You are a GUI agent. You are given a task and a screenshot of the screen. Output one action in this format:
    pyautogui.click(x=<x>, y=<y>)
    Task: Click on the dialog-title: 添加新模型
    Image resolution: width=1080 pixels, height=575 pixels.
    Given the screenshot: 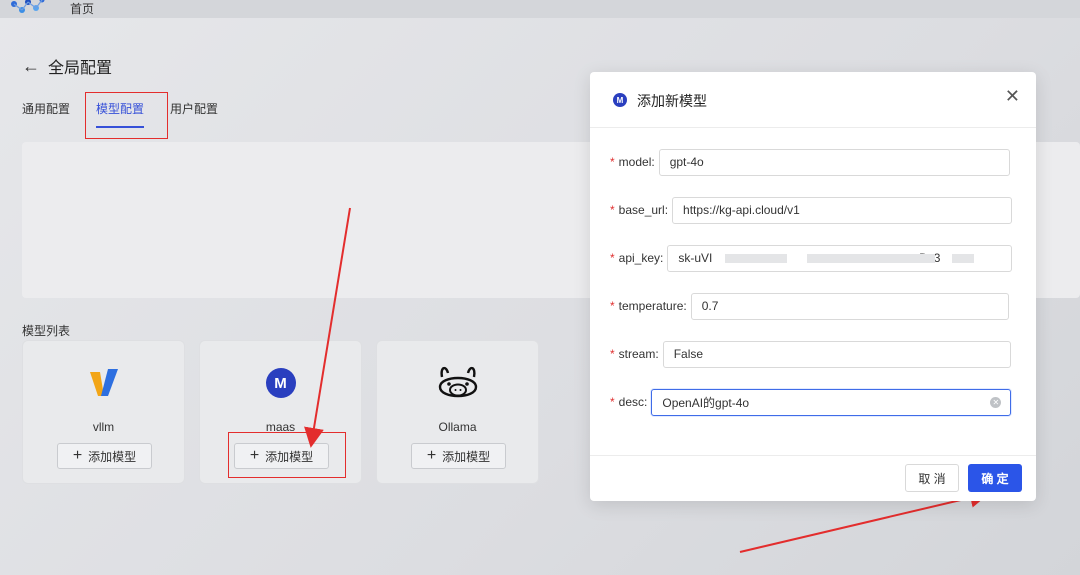 What is the action you would take?
    pyautogui.click(x=672, y=101)
    